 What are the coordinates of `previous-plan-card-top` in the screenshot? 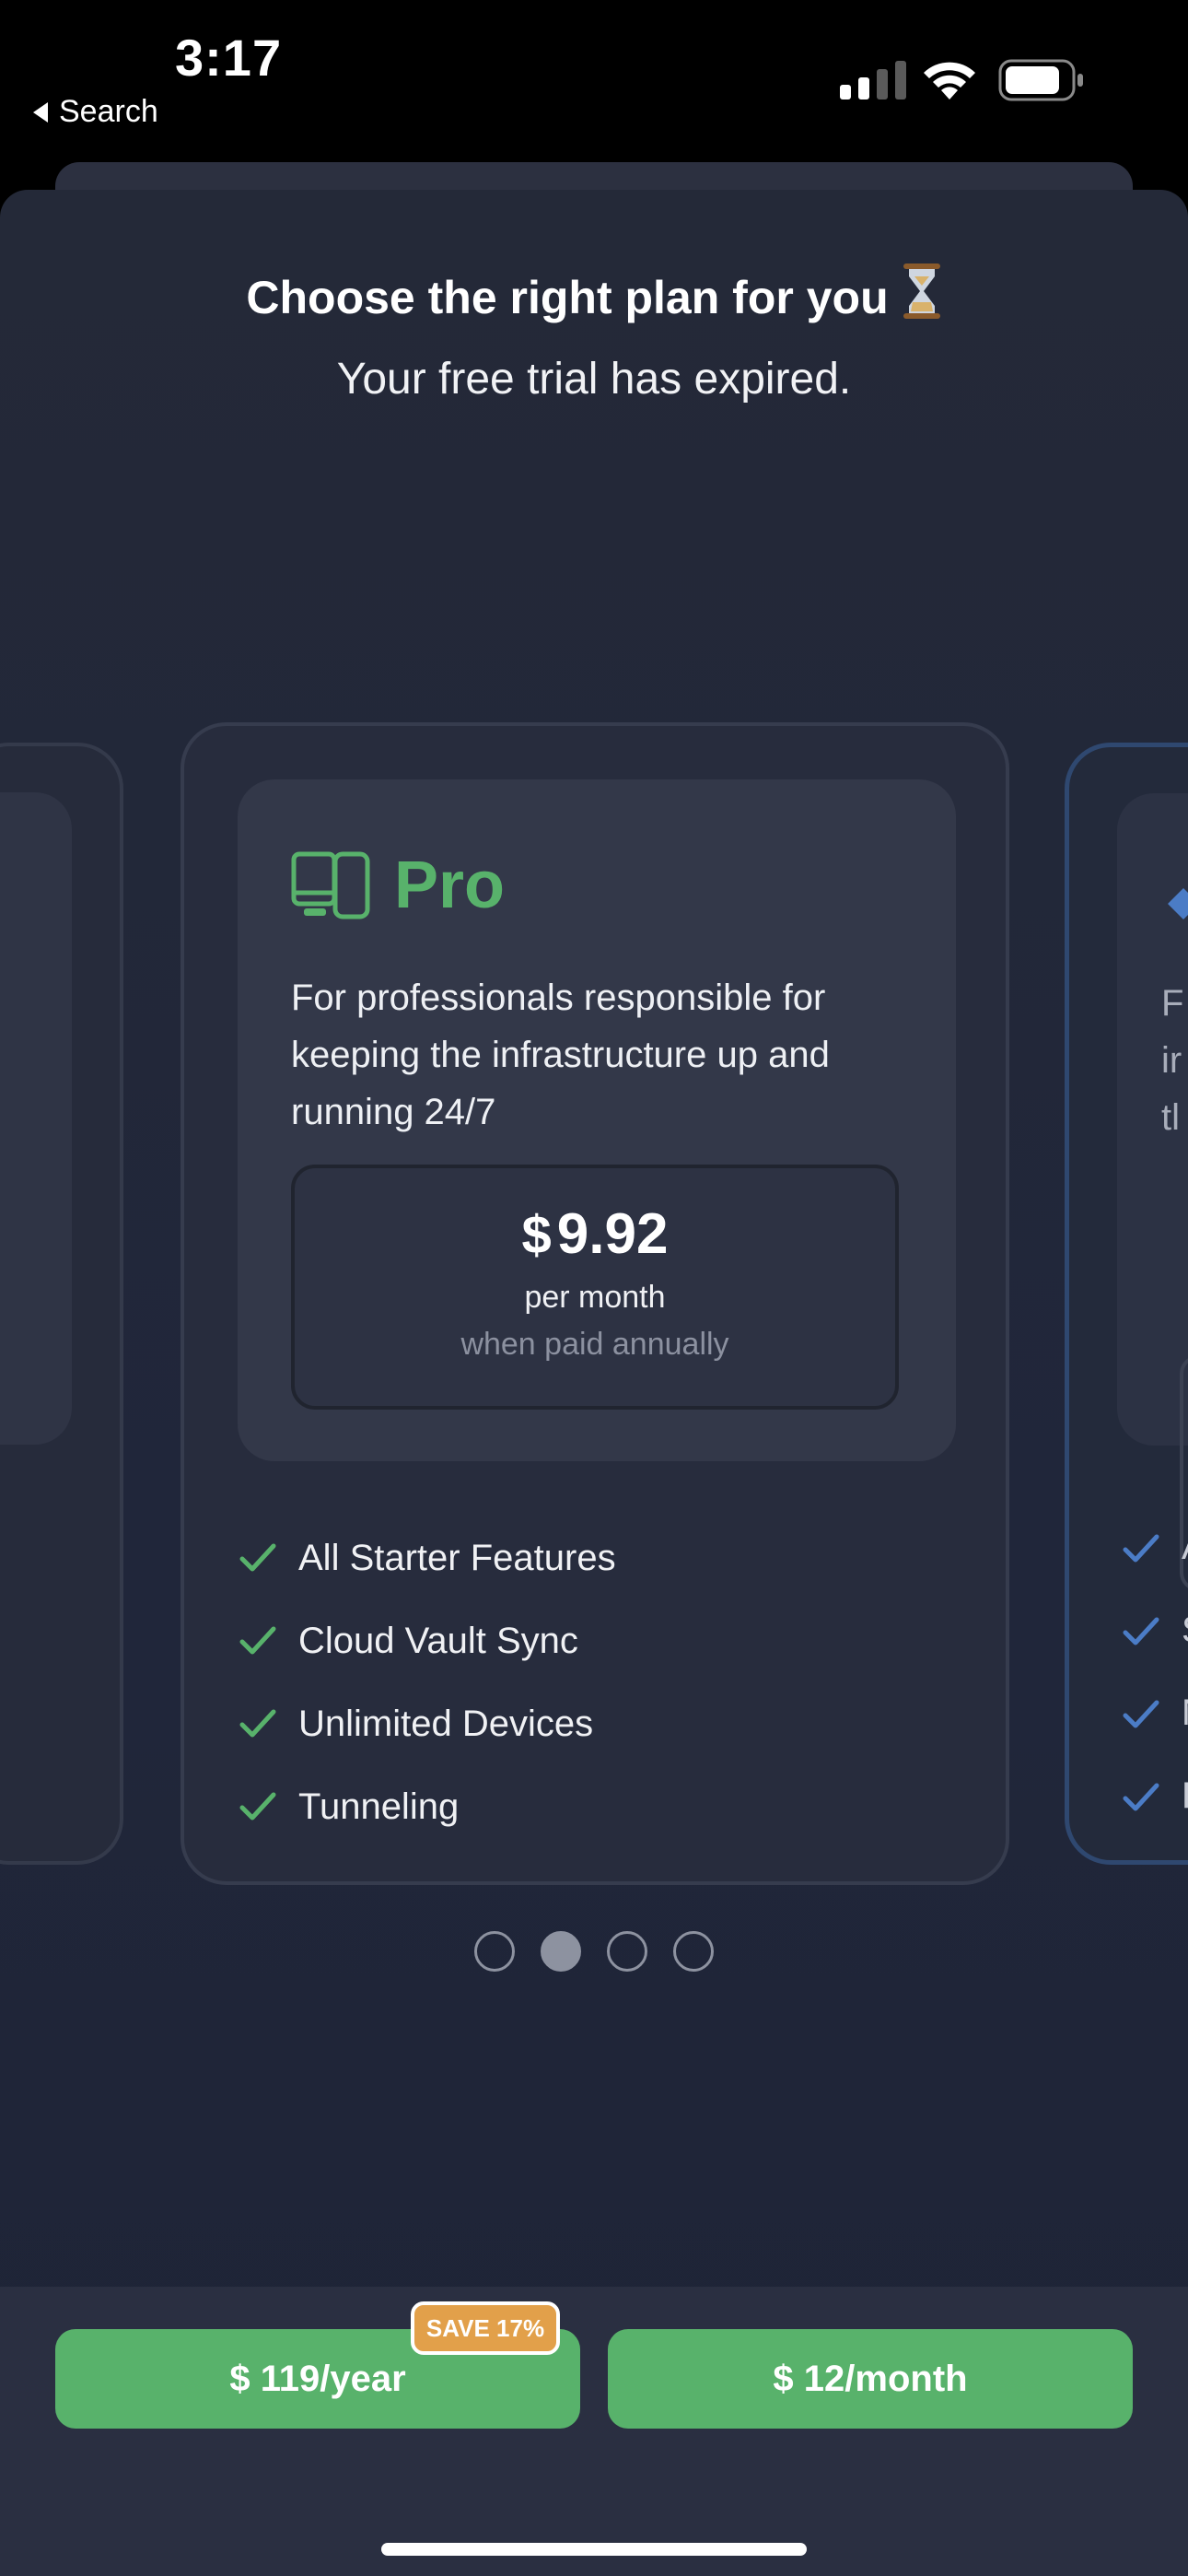 It's located at (36, 1118).